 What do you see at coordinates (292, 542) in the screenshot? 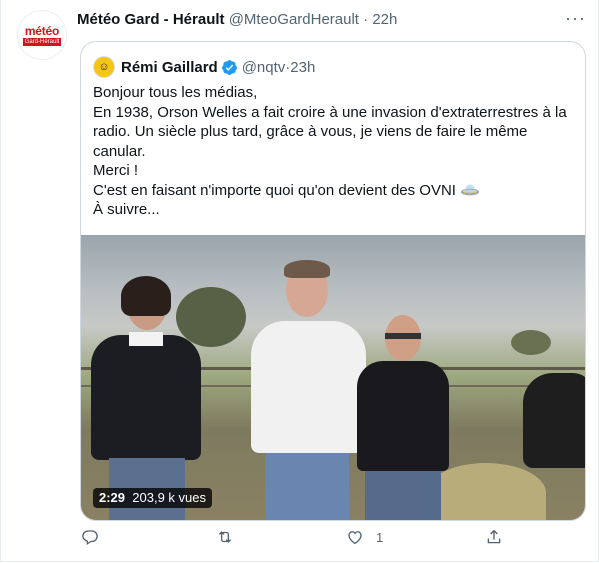
I see `tweet-actions: 1` at bounding box center [292, 542].